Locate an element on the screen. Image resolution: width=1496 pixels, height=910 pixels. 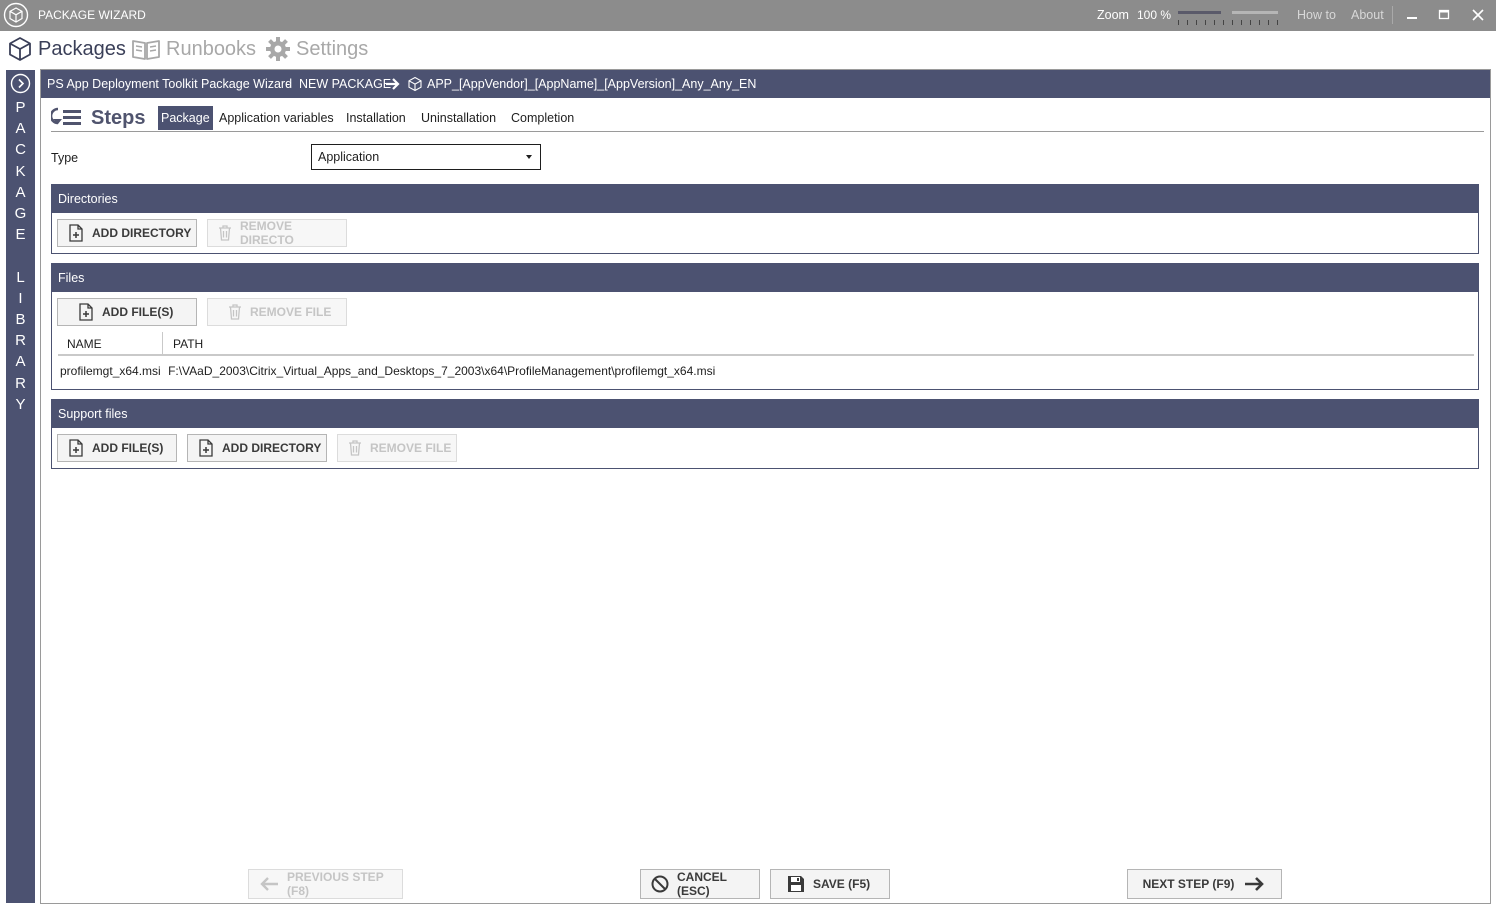
directories-title: Directories is located at coordinates (765, 199).